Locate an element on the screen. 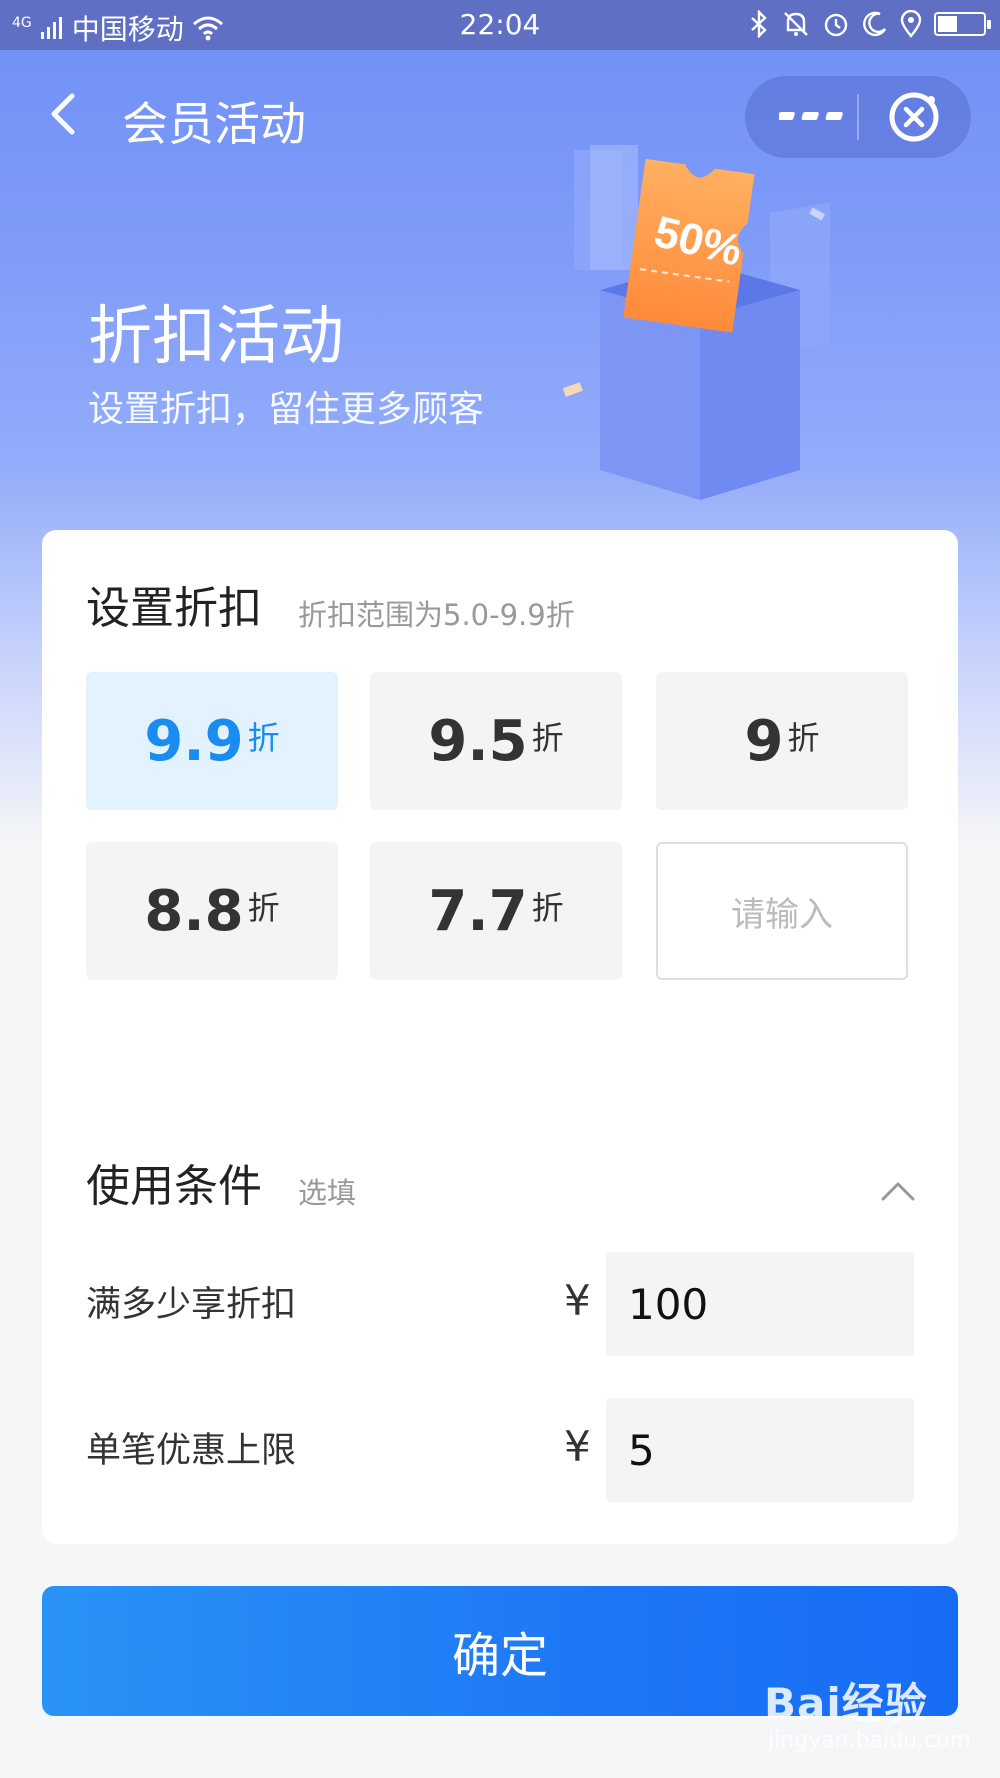 The width and height of the screenshot is (1000, 1778). discount-section-title: 设置折扣 is located at coordinates (174, 608).